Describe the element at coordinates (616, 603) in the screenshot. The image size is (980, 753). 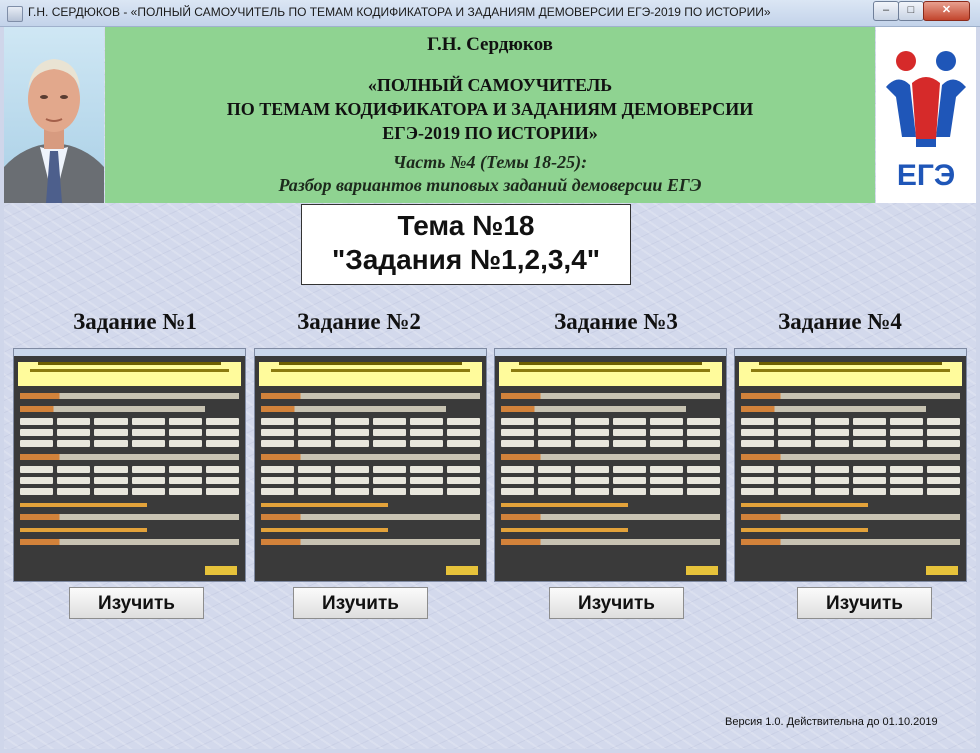
I see `task-3-study-button: Изучить` at that location.